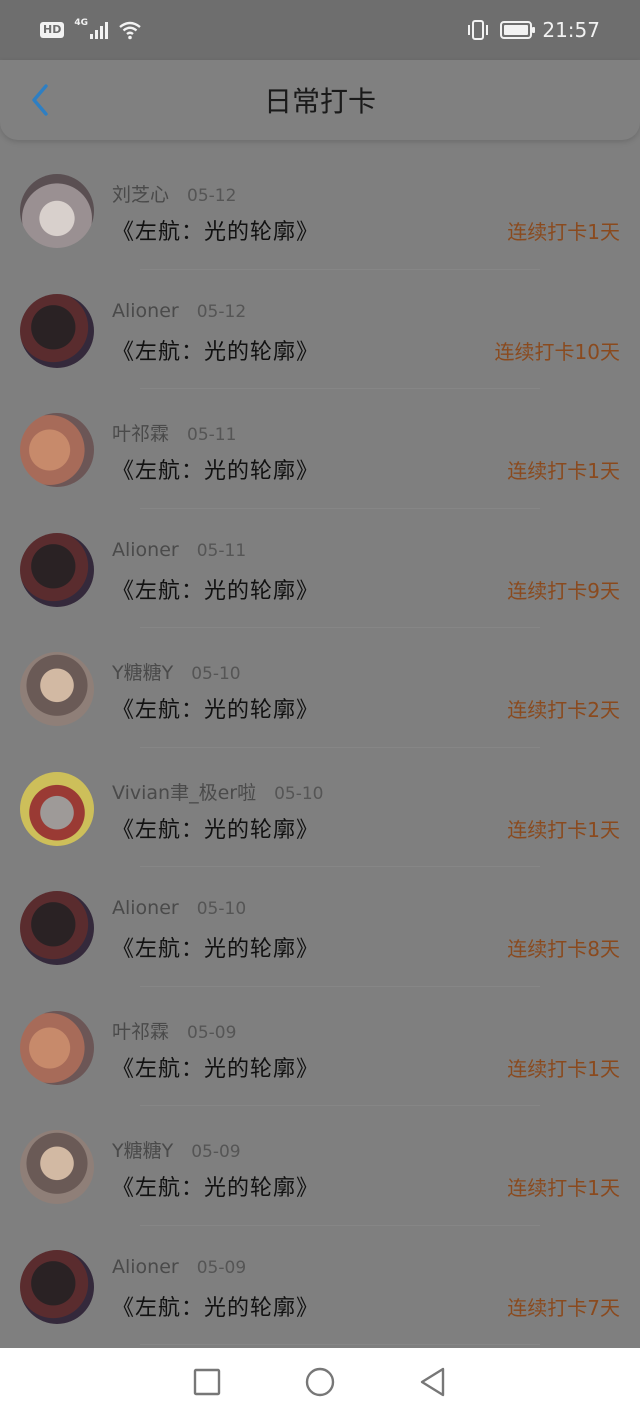  Describe the element at coordinates (320, 449) in the screenshot. I see `checkin-item: 叶祁霖 05-11 《左航：光的轮廓》 连续打卡1天` at that location.